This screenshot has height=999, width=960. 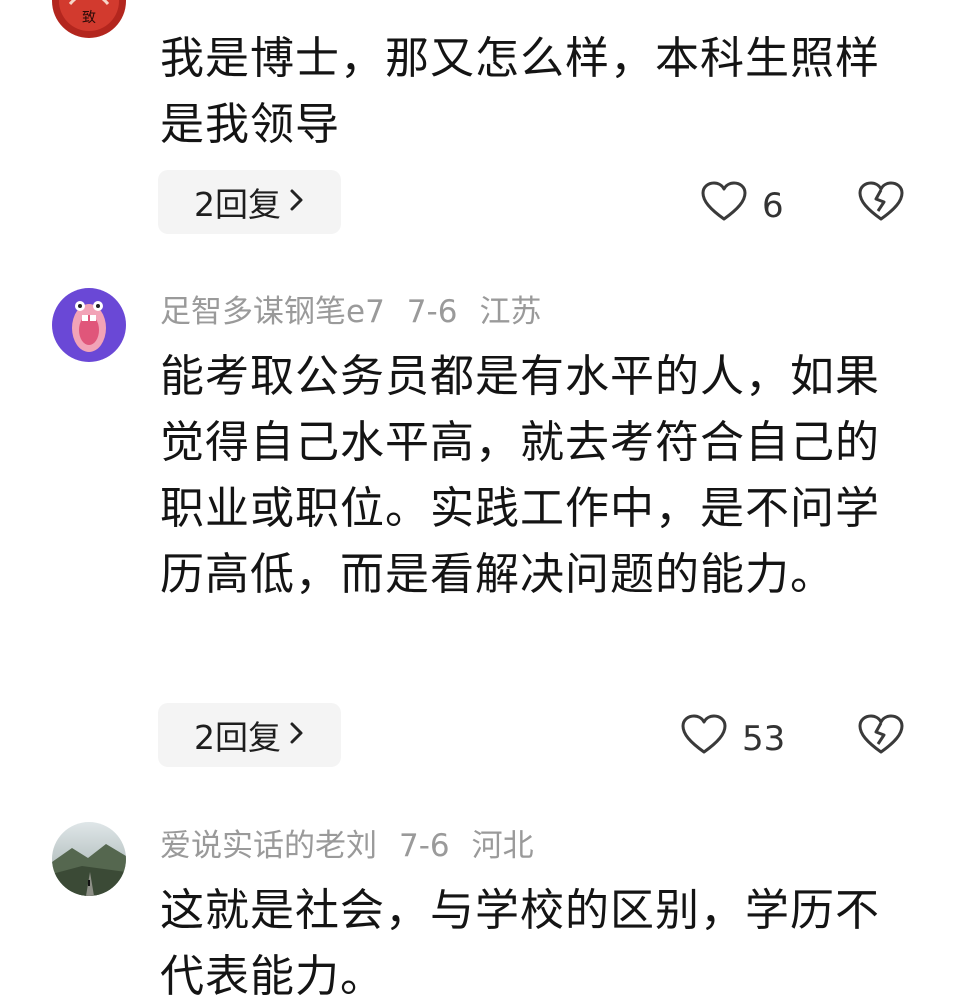 I want to click on avatar: 致, so click(x=89, y=19).